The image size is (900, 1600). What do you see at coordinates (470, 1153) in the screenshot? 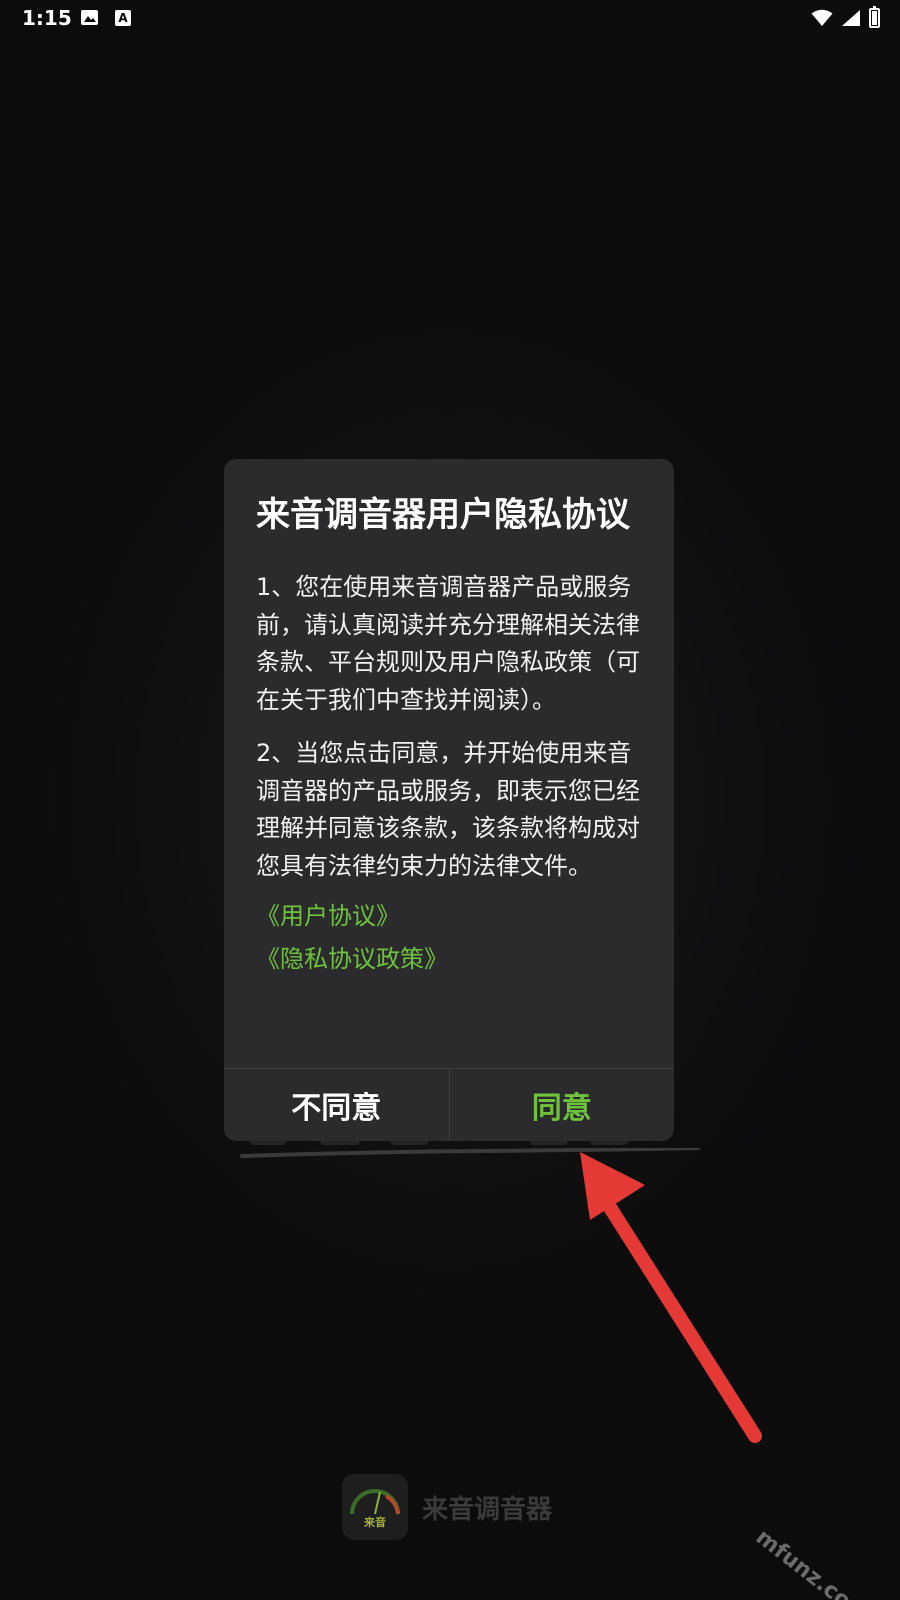
I see `splash-brush-stroke` at bounding box center [470, 1153].